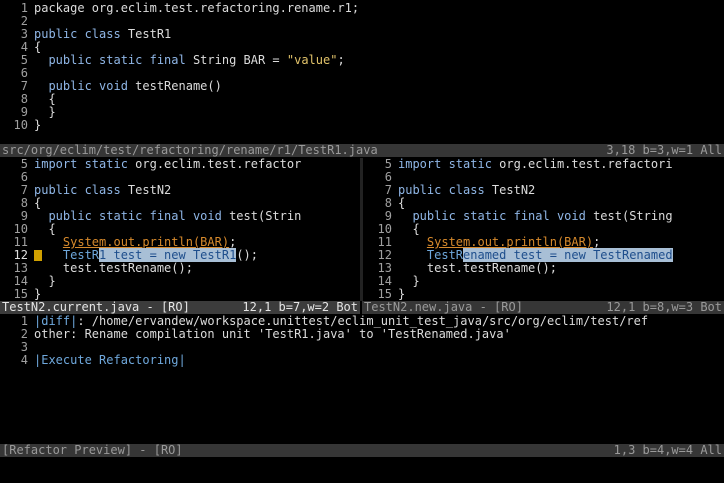 The image size is (724, 483). I want to click on code-line: 5 import static org.eclim.test.refactori, so click(544, 164).